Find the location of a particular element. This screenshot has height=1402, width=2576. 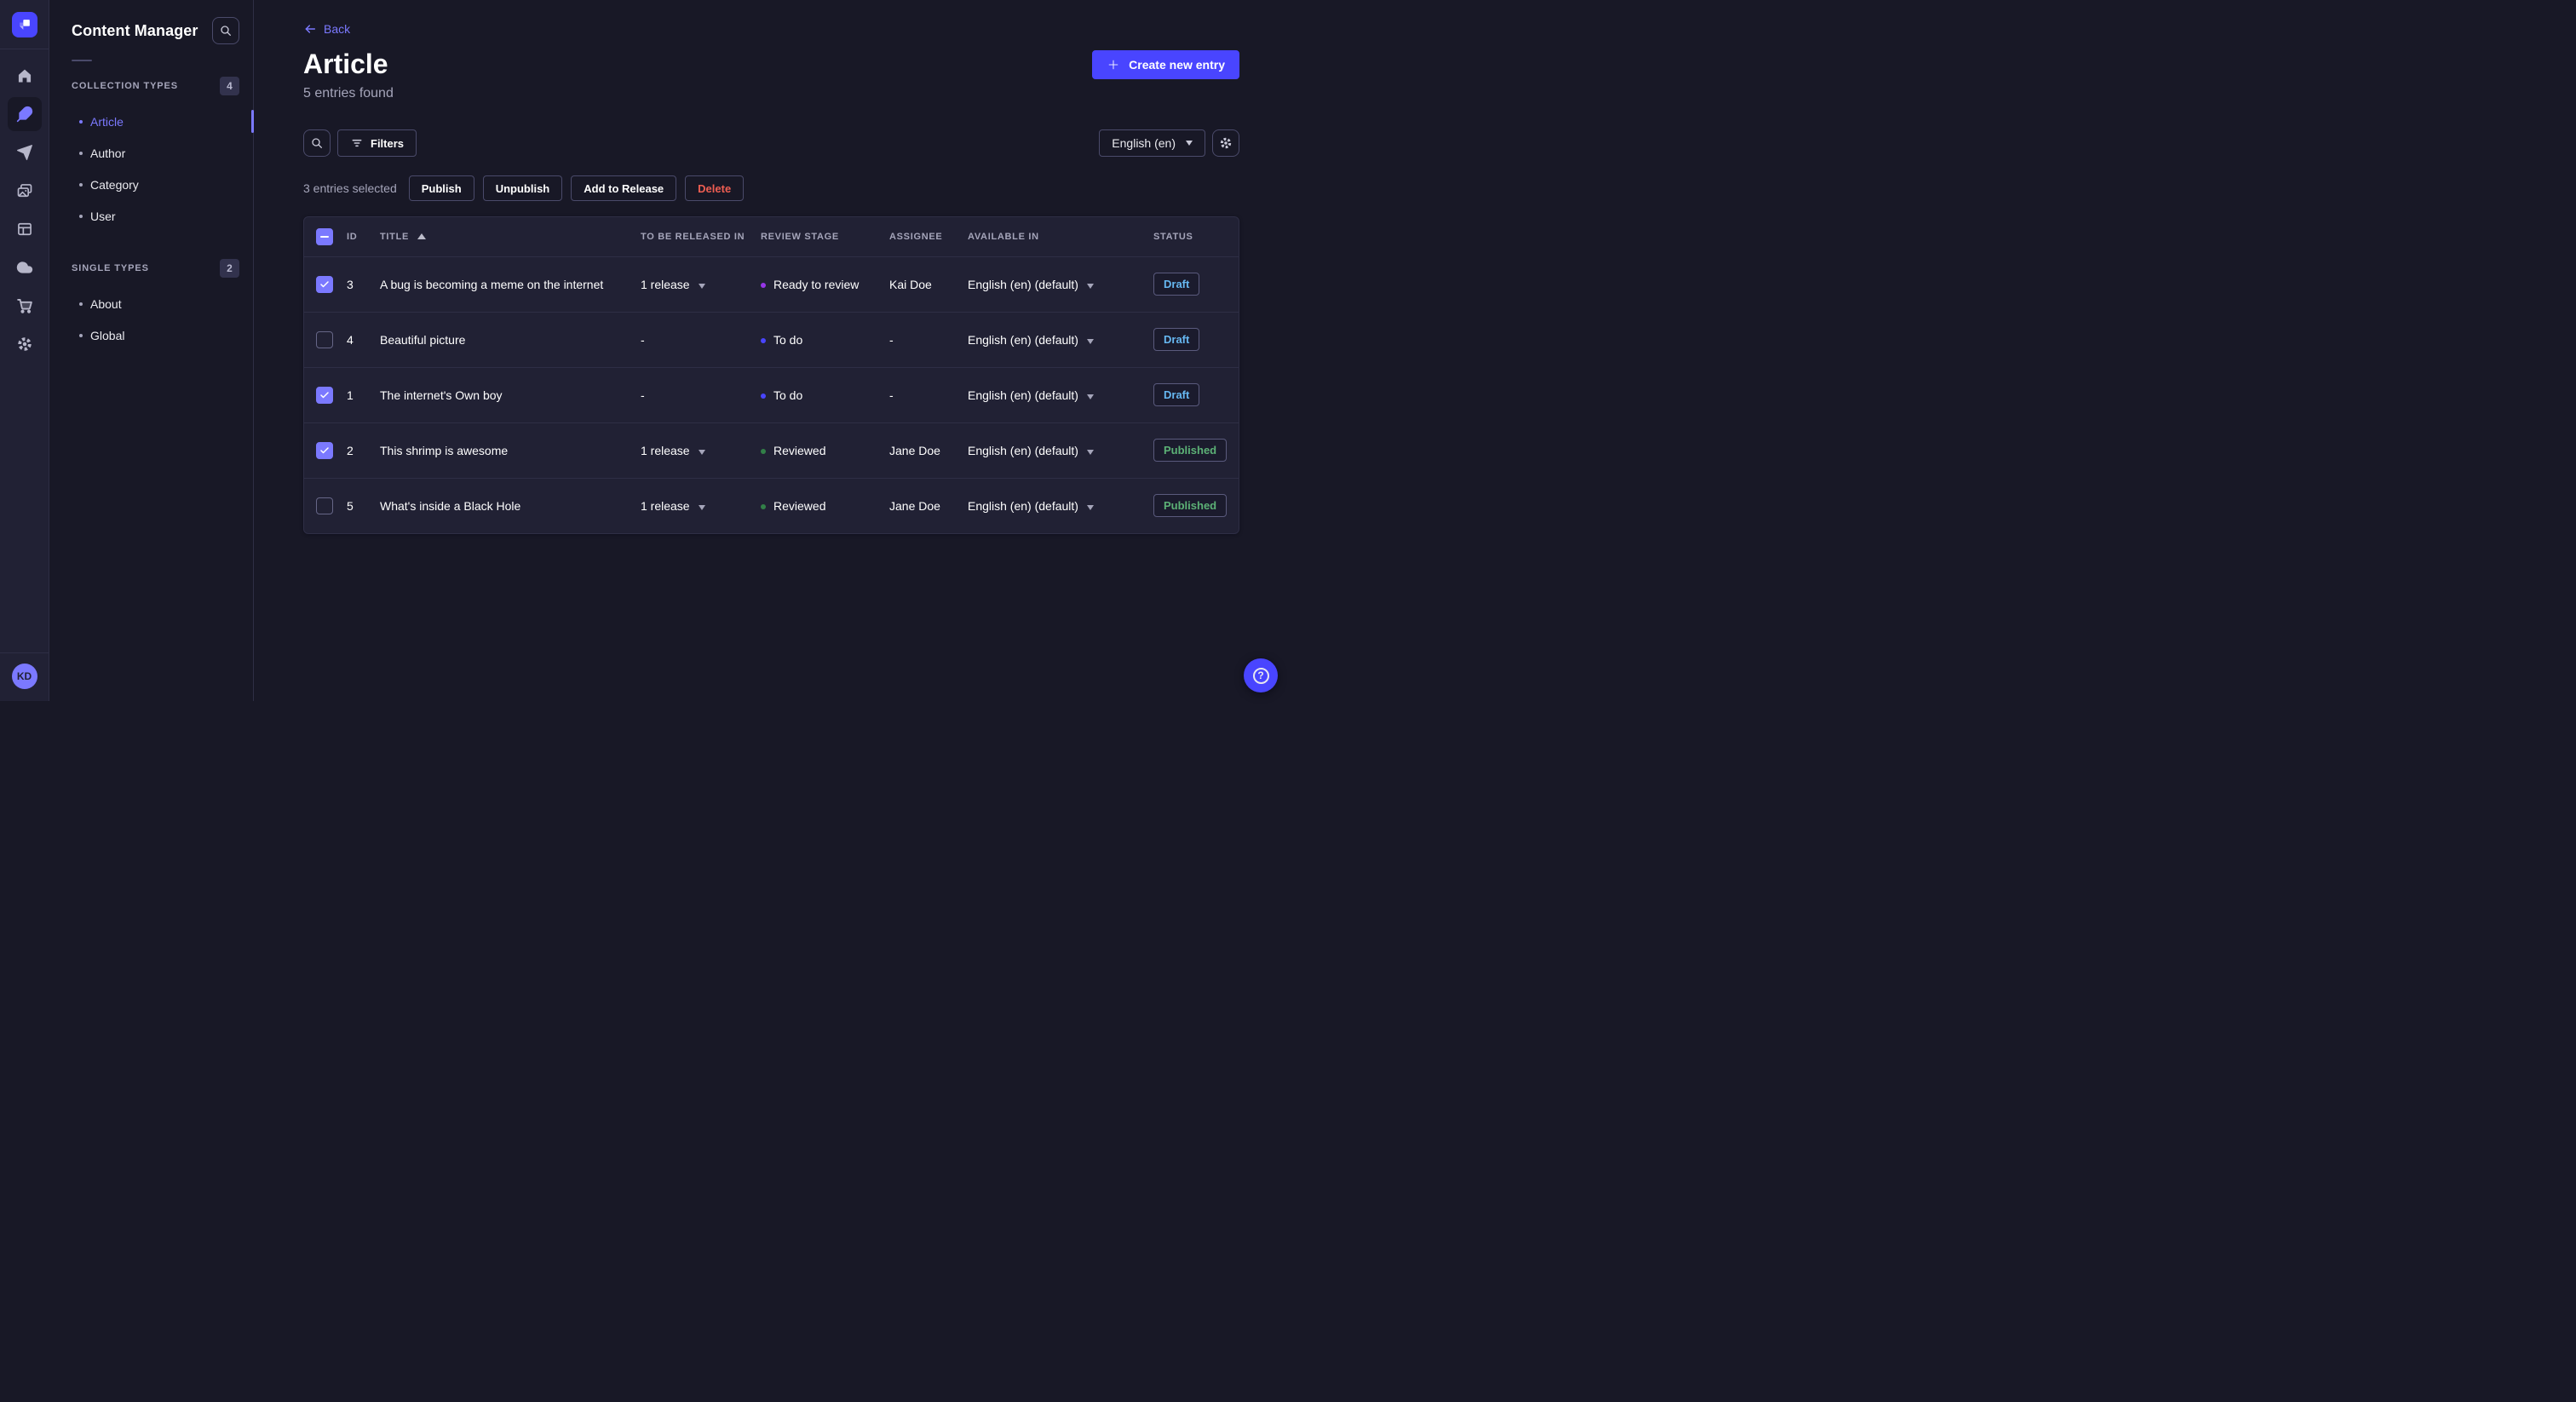

plus-icon is located at coordinates (1113, 65).